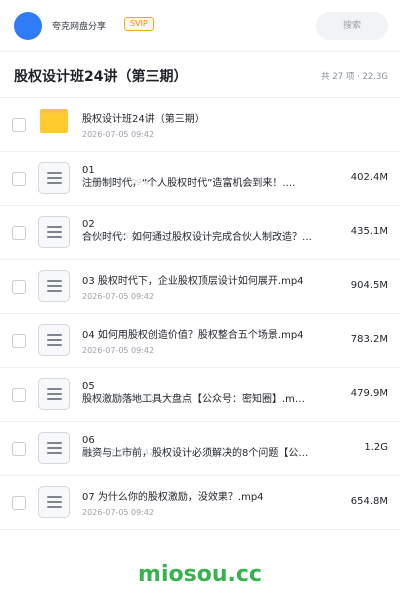 This screenshot has width=400, height=600. Describe the element at coordinates (200, 75) in the screenshot. I see `folder-header: 股权设计班24讲（第三期） 共 27 项 · 22.3G` at that location.